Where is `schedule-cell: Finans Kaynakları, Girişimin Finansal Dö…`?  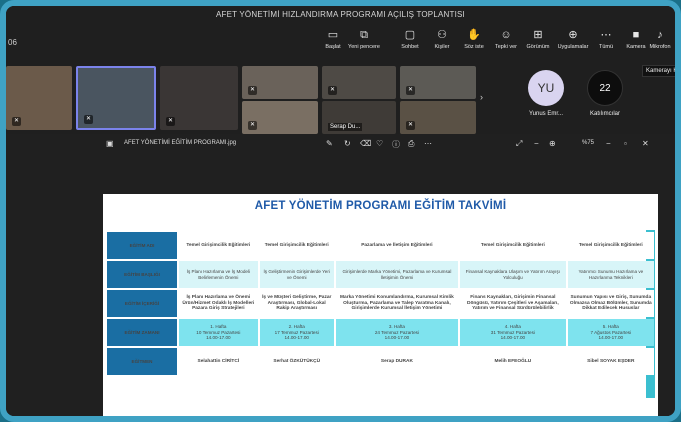 schedule-cell: Finans Kaynakları, Girişimin Finansal Dö… is located at coordinates (513, 303).